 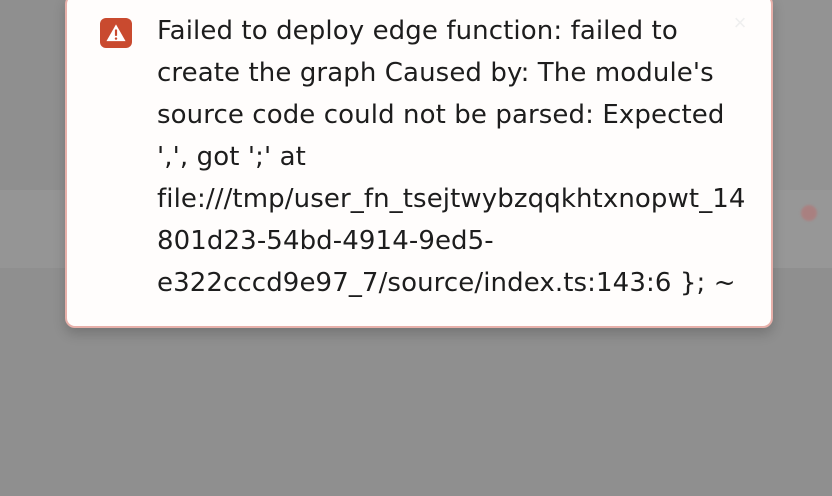 I want to click on close-icon: ×, so click(x=740, y=23).